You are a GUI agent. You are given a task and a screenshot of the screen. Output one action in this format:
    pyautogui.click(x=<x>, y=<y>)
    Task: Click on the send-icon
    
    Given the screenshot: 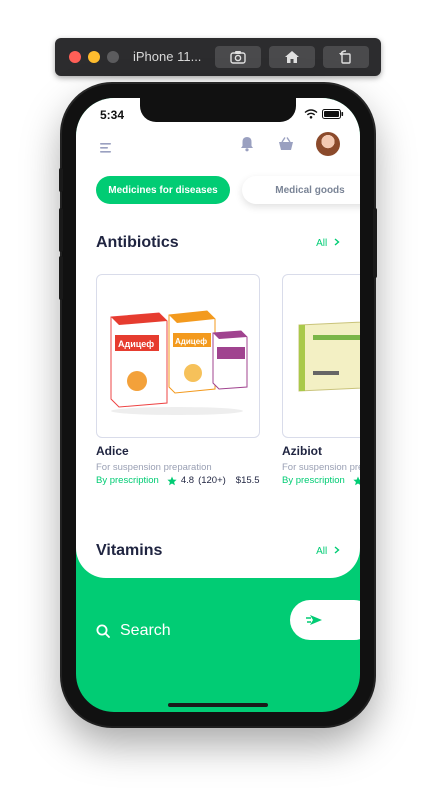 What is the action you would take?
    pyautogui.click(x=314, y=620)
    